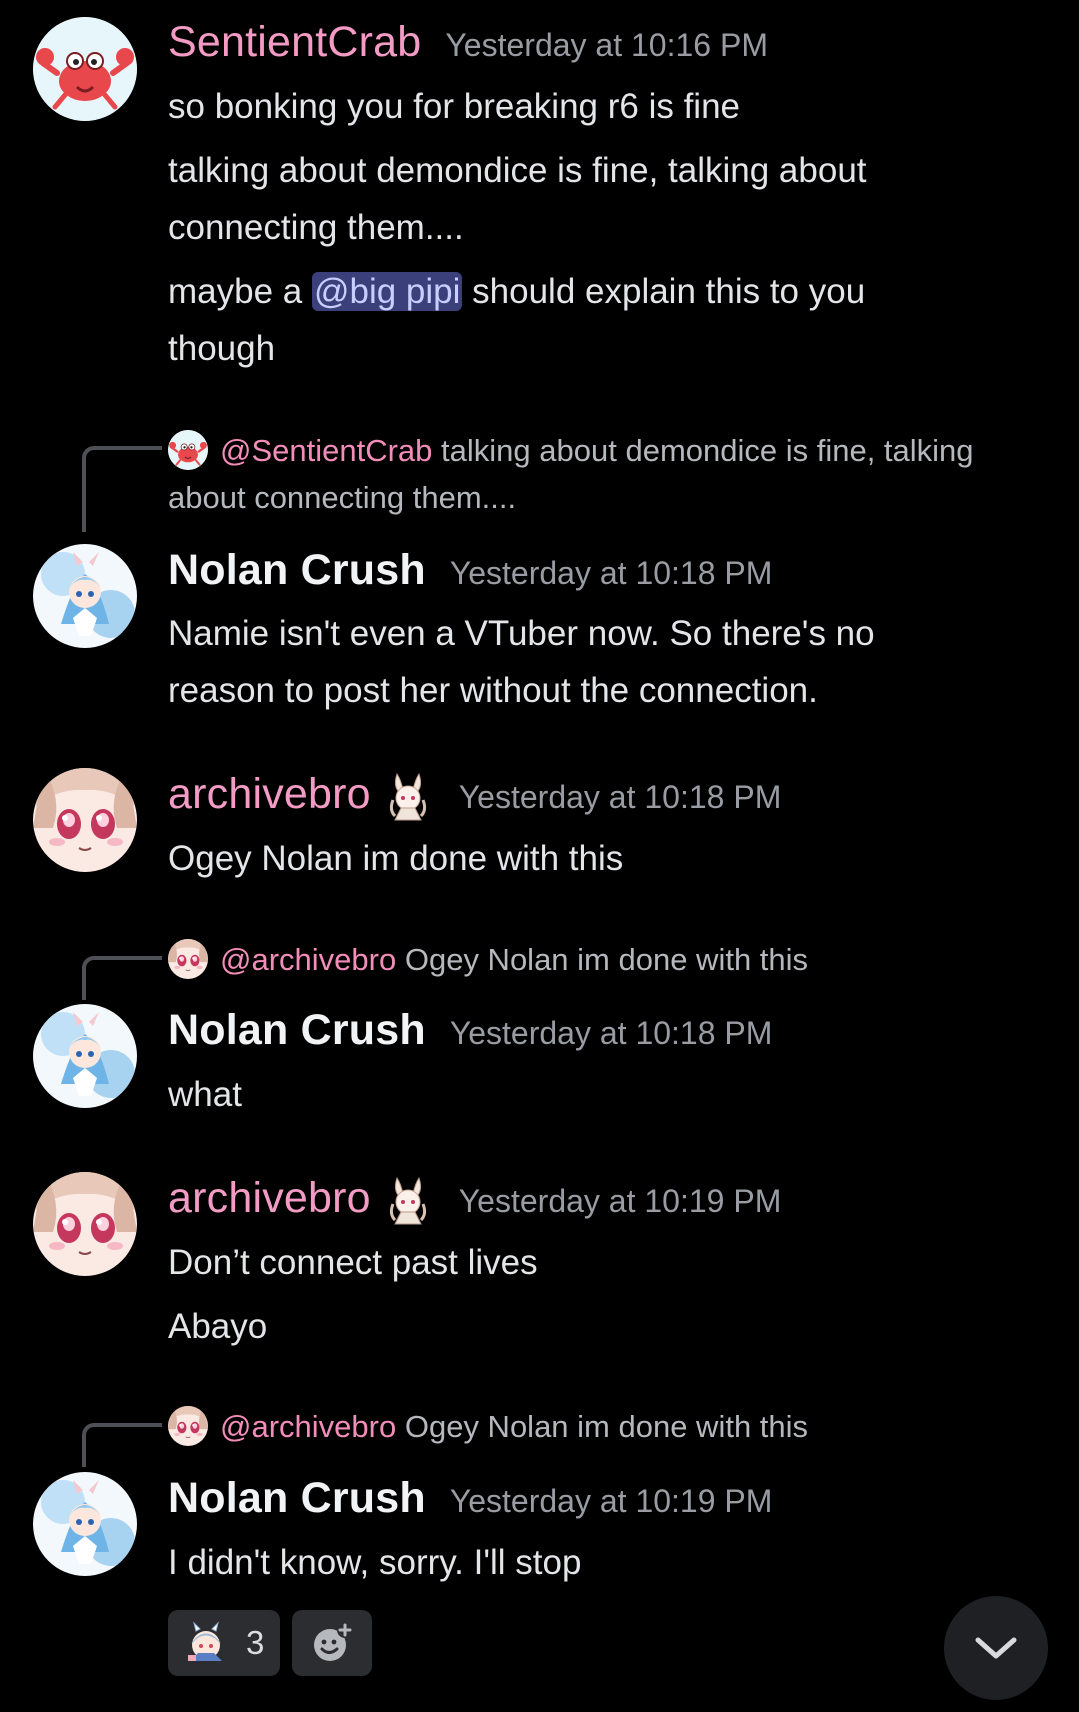 The width and height of the screenshot is (1079, 1712). I want to click on message-text: what, so click(205, 1094).